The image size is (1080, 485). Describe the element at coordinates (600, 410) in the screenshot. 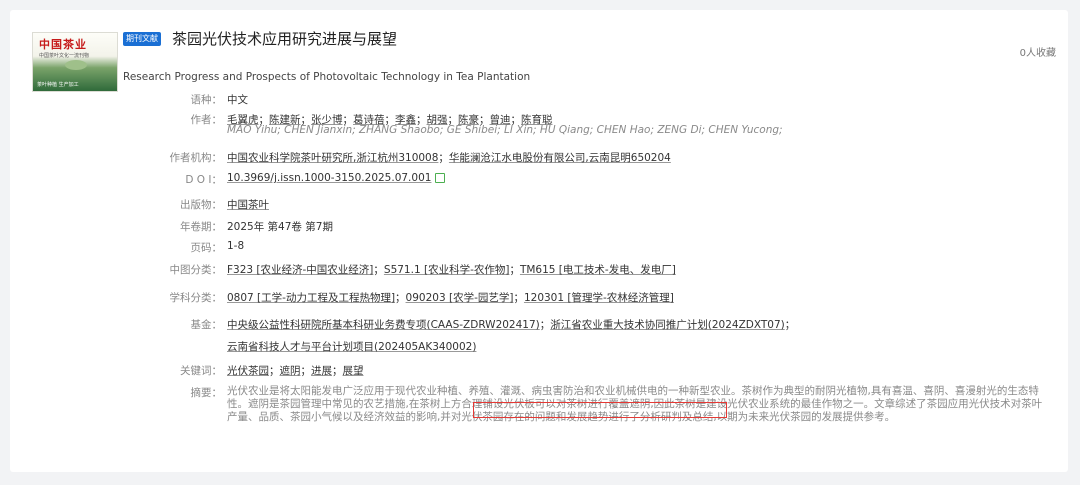

I see `highlight-box` at that location.